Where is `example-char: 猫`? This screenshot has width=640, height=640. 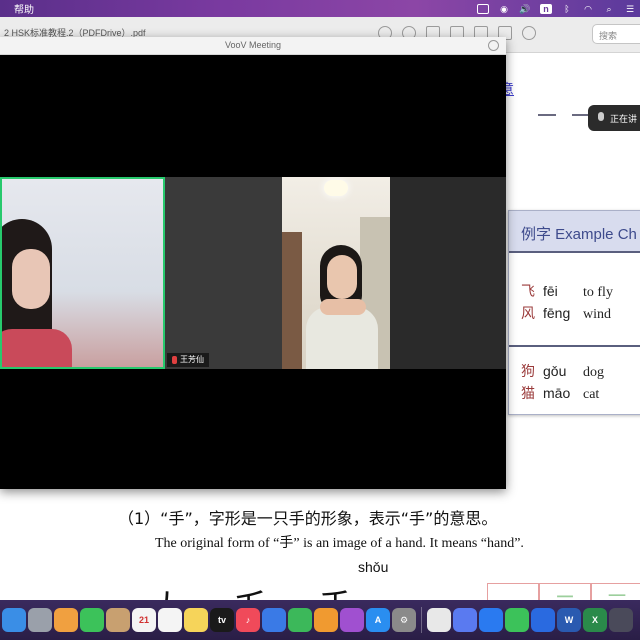
example-char: 猫 is located at coordinates (528, 394).